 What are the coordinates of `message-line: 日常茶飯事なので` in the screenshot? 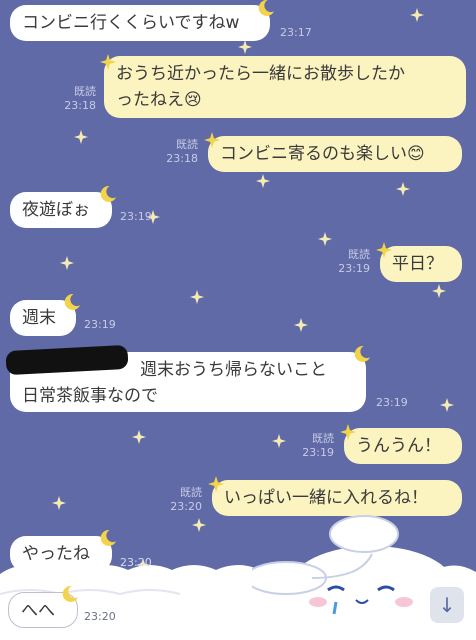 It's located at (90, 396).